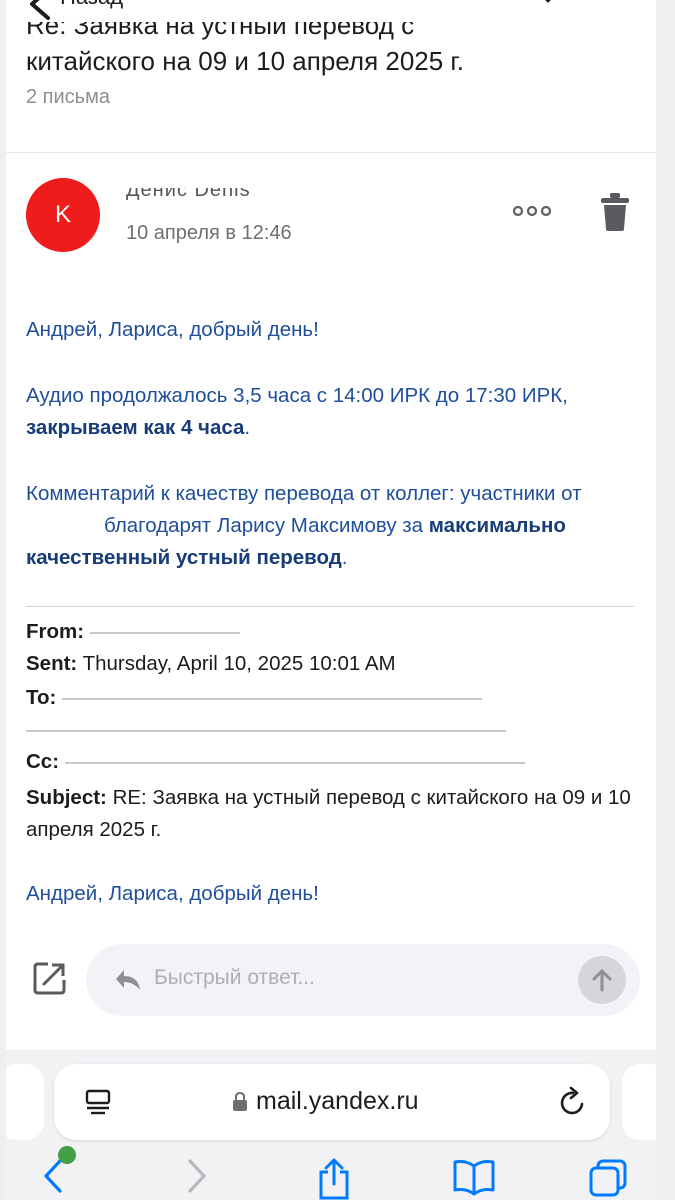 This screenshot has height=1200, width=675. What do you see at coordinates (336, 728) in the screenshot?
I see `quote-redacted-line` at bounding box center [336, 728].